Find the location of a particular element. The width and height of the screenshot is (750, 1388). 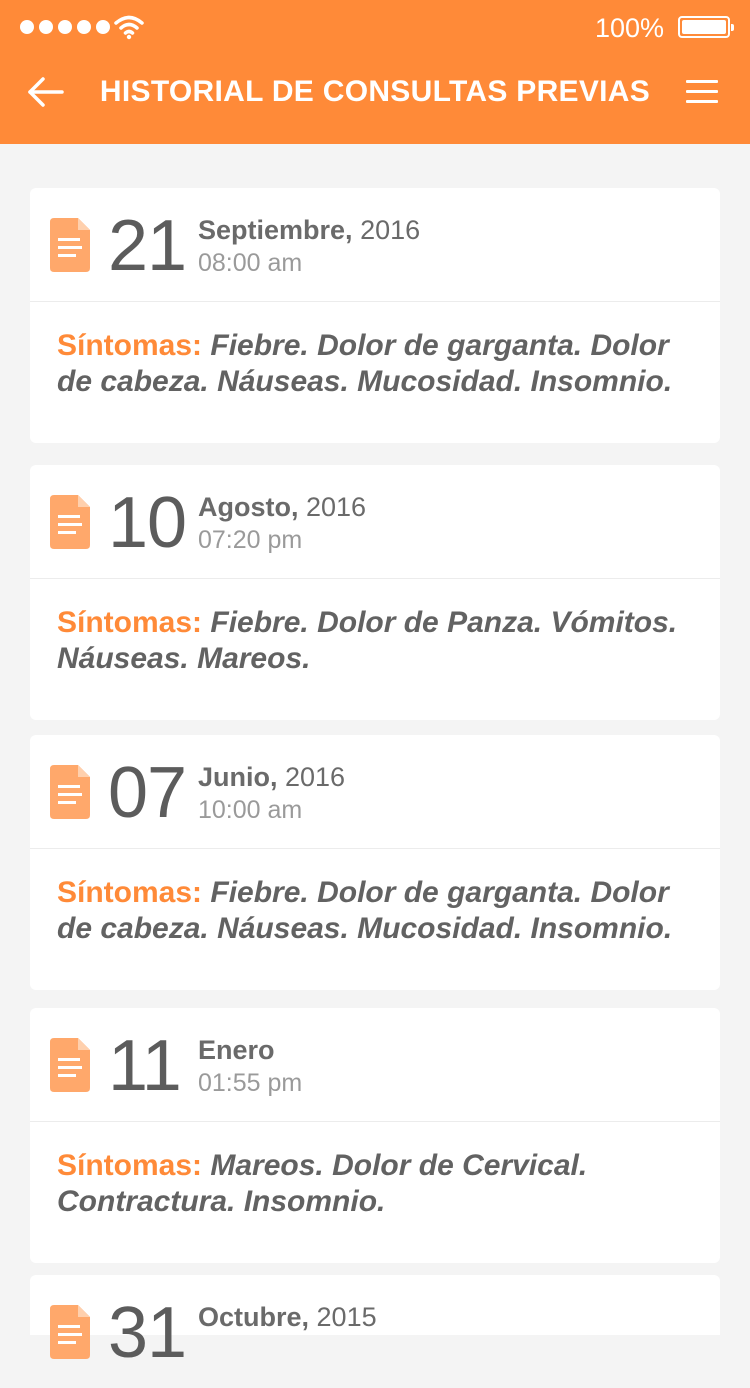

status-bar: 100% is located at coordinates (375, 28).